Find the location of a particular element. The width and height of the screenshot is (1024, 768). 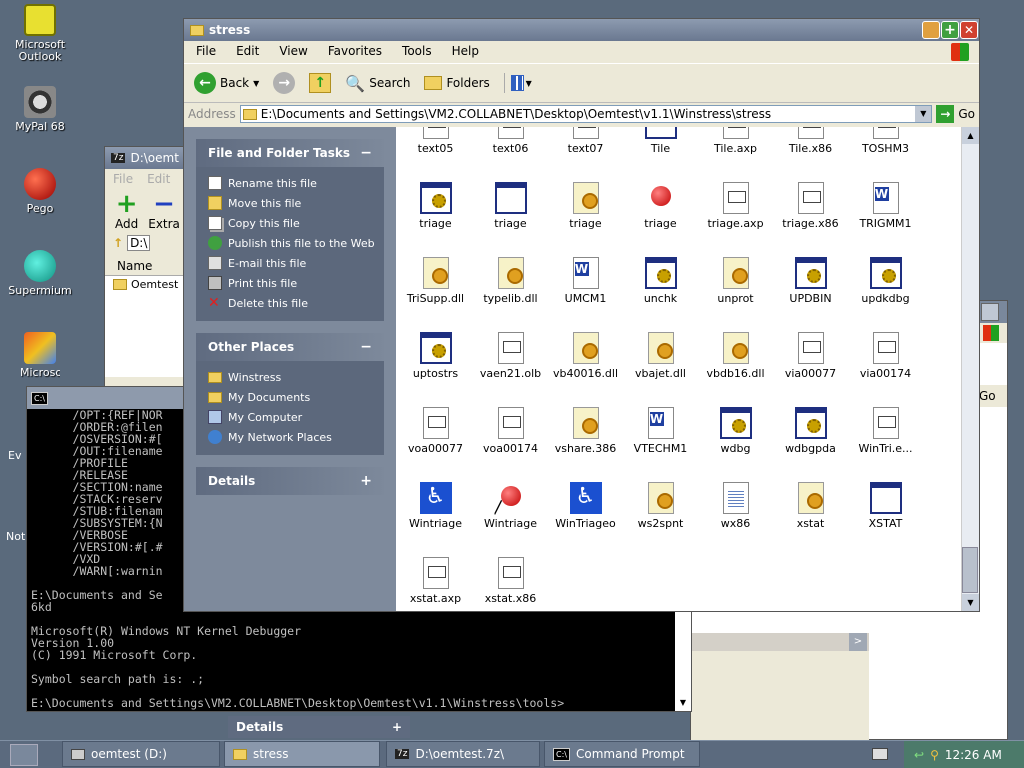

7zip-window-titlebar: 7z D:\oemt is located at coordinates (146, 158).